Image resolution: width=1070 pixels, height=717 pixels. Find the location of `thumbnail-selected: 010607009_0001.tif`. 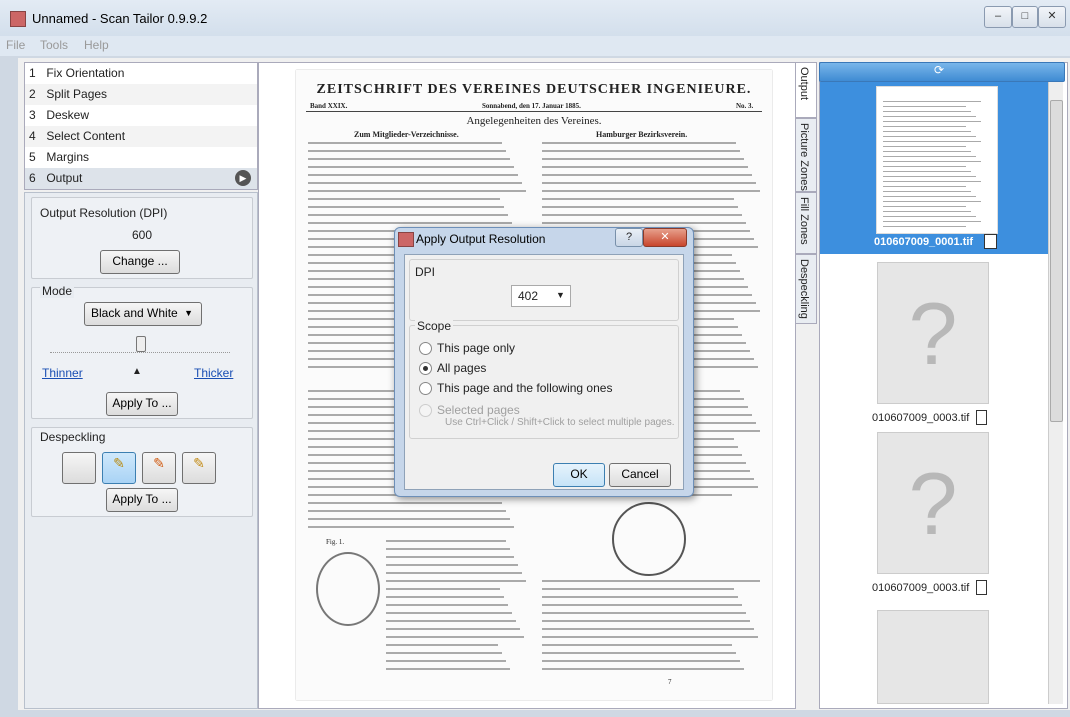

thumbnail-selected: 010607009_0001.tif is located at coordinates (935, 168).